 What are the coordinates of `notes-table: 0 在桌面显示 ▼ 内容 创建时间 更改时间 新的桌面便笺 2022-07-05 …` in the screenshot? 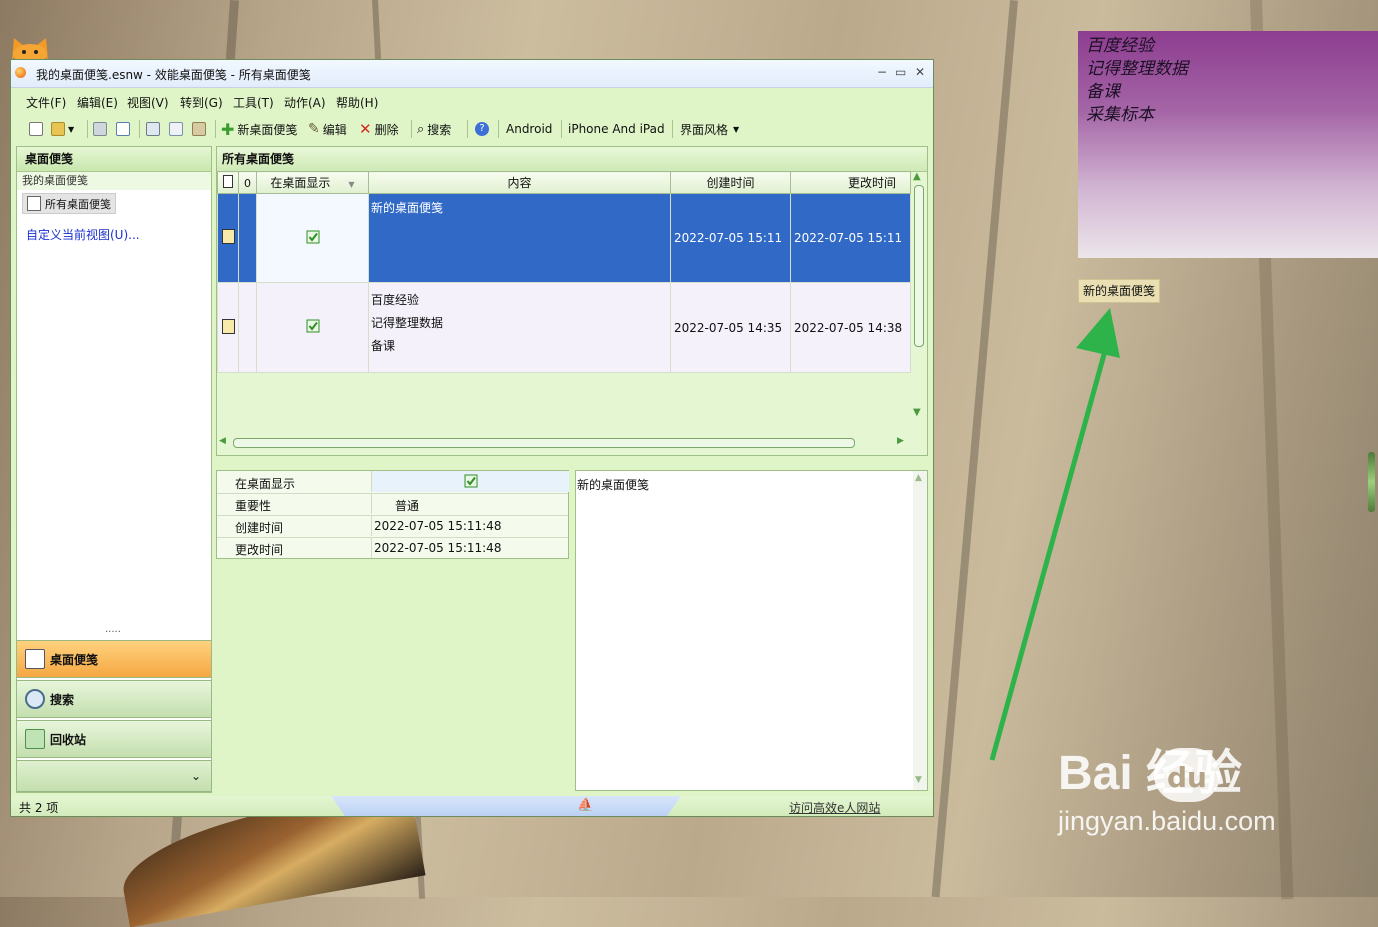 It's located at (564, 272).